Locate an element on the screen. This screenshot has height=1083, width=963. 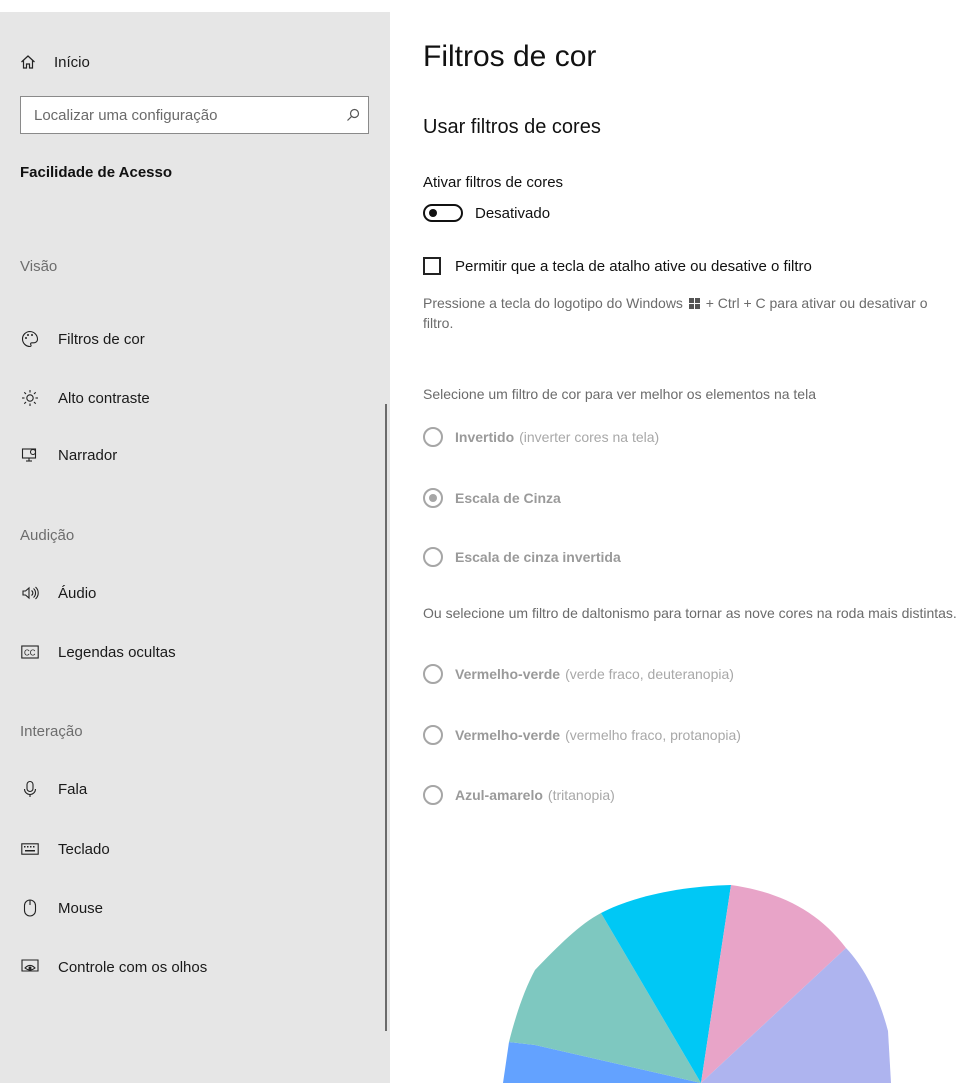
color-filter-toggle-row: Desativado is located at coordinates (486, 213).